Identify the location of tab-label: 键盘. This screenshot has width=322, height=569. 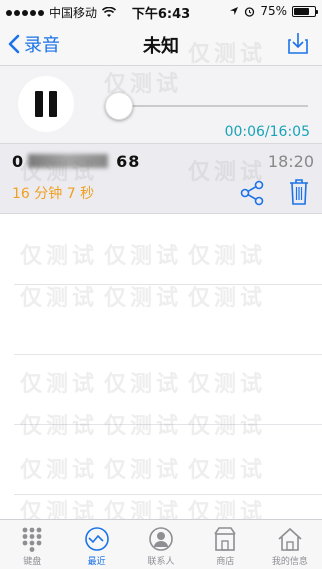
(32, 562).